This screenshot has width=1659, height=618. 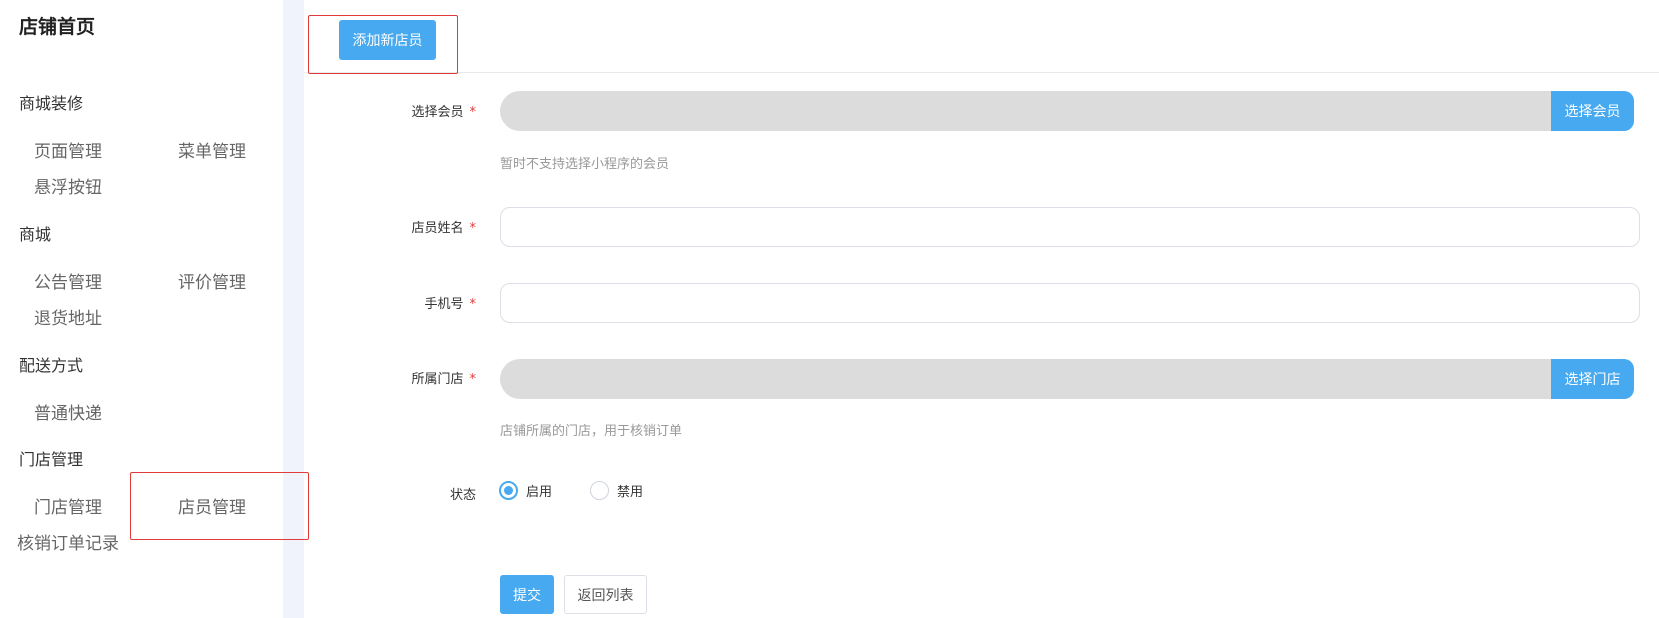 What do you see at coordinates (219, 506) in the screenshot?
I see `highlight-box-clerk-management` at bounding box center [219, 506].